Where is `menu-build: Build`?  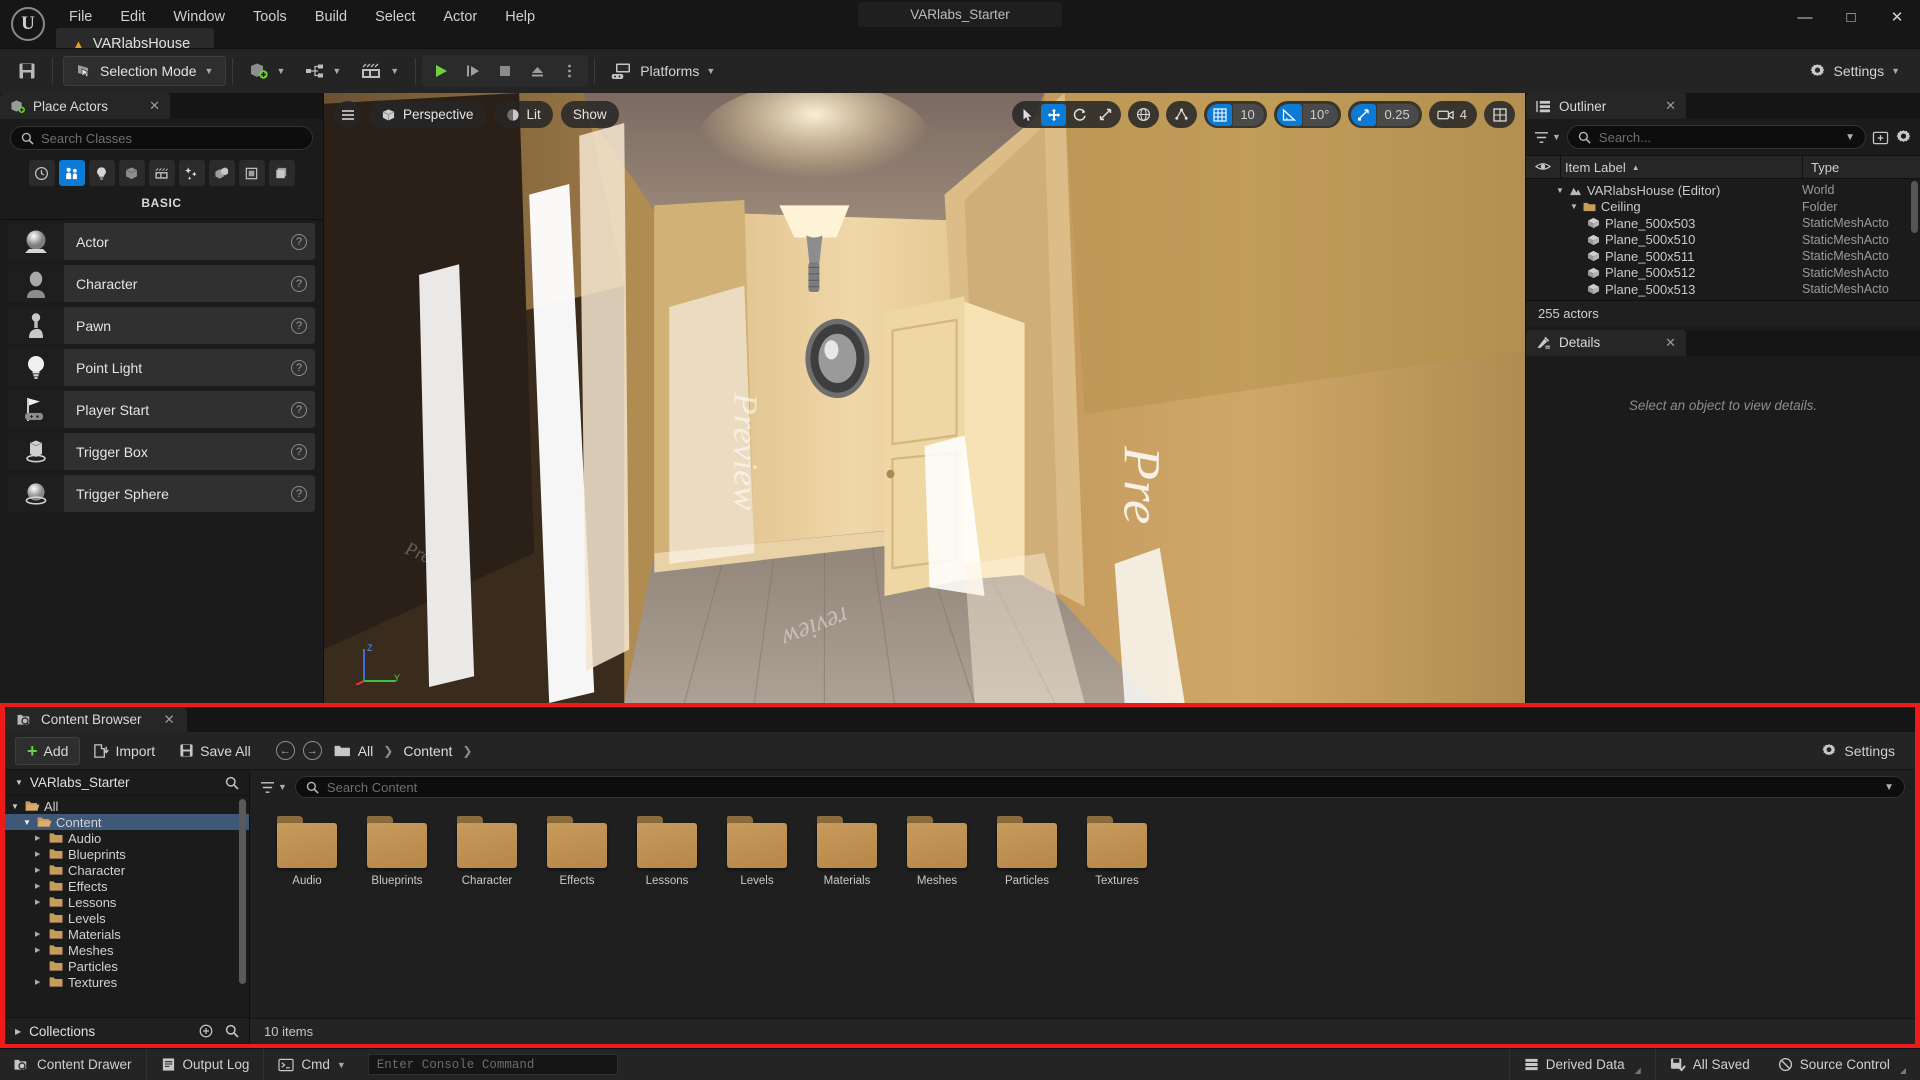 menu-build: Build is located at coordinates (331, 17).